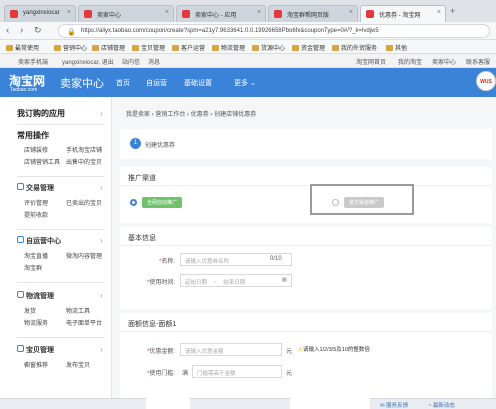 The image size is (496, 409). I want to click on feedback-button: ✉ 服务反馈, so click(394, 405).